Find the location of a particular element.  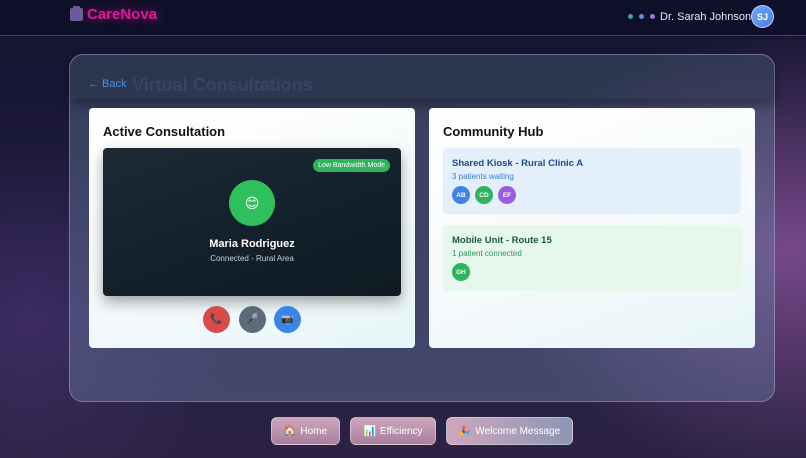

home-icon: 🏠 is located at coordinates (290, 431).